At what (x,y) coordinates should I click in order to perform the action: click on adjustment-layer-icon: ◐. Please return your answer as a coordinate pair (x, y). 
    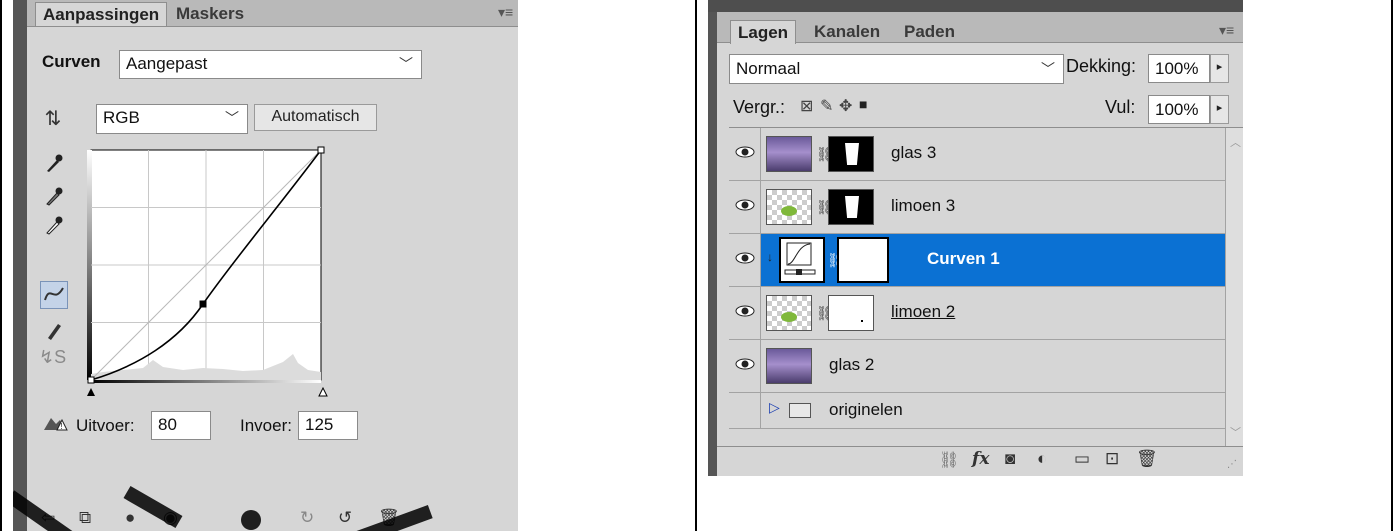
    Looking at the image, I should click on (1042, 459).